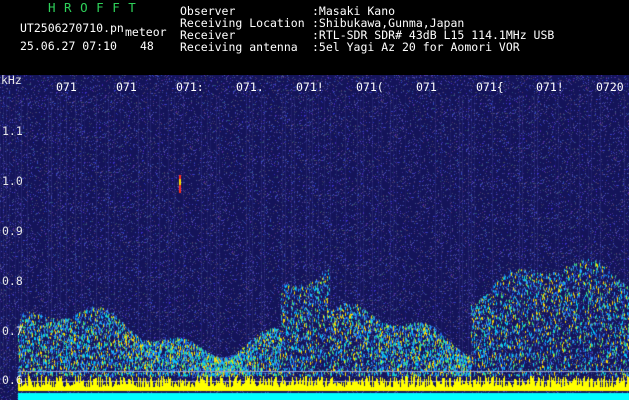 The width and height of the screenshot is (629, 400). What do you see at coordinates (12, 231) in the screenshot?
I see `freq-tick-label: 0.9` at bounding box center [12, 231].